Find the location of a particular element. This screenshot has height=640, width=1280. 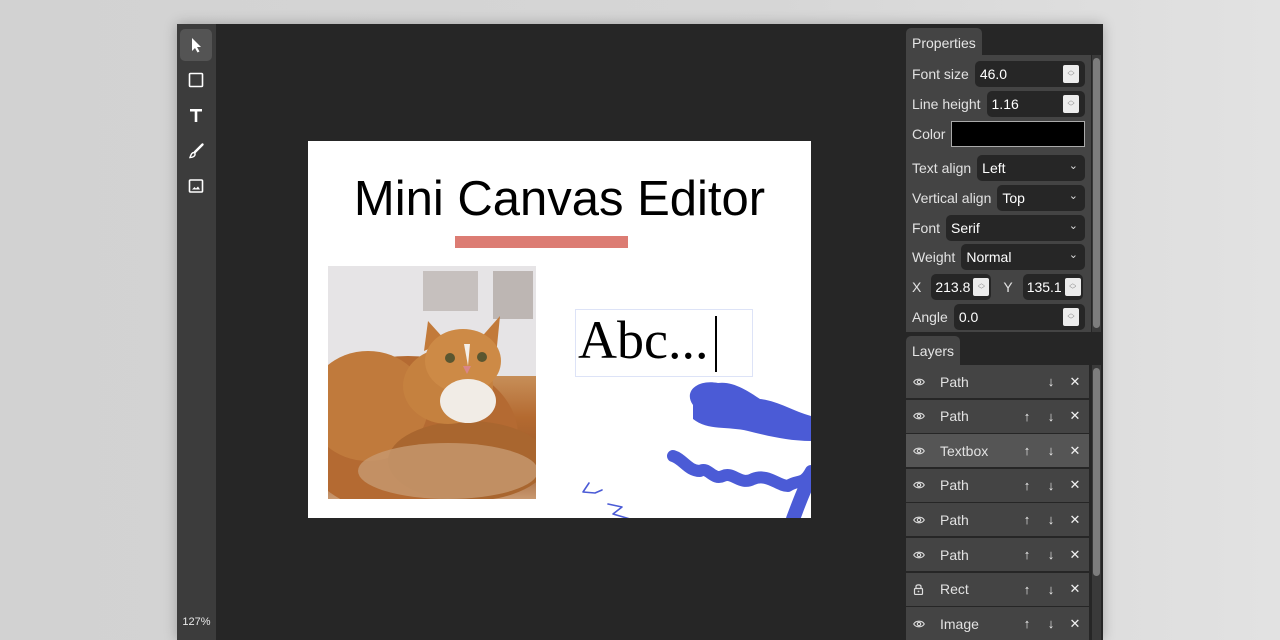

image-tool-button is located at coordinates (196, 186).